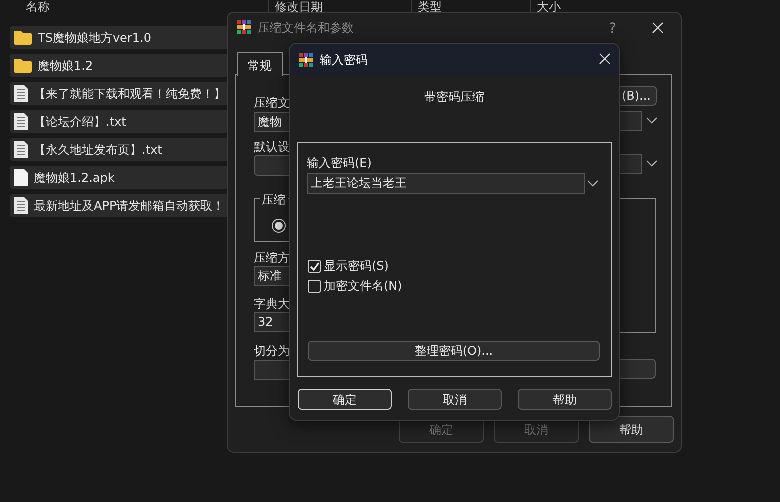 The width and height of the screenshot is (780, 502). Describe the element at coordinates (272, 304) in the screenshot. I see `field-label: 字典大` at that location.